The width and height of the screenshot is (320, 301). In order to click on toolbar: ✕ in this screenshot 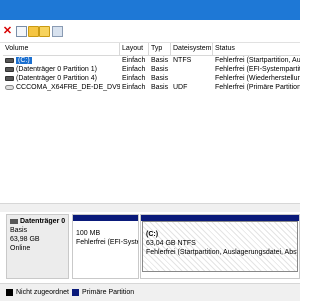, I will do `click(150, 31)`.